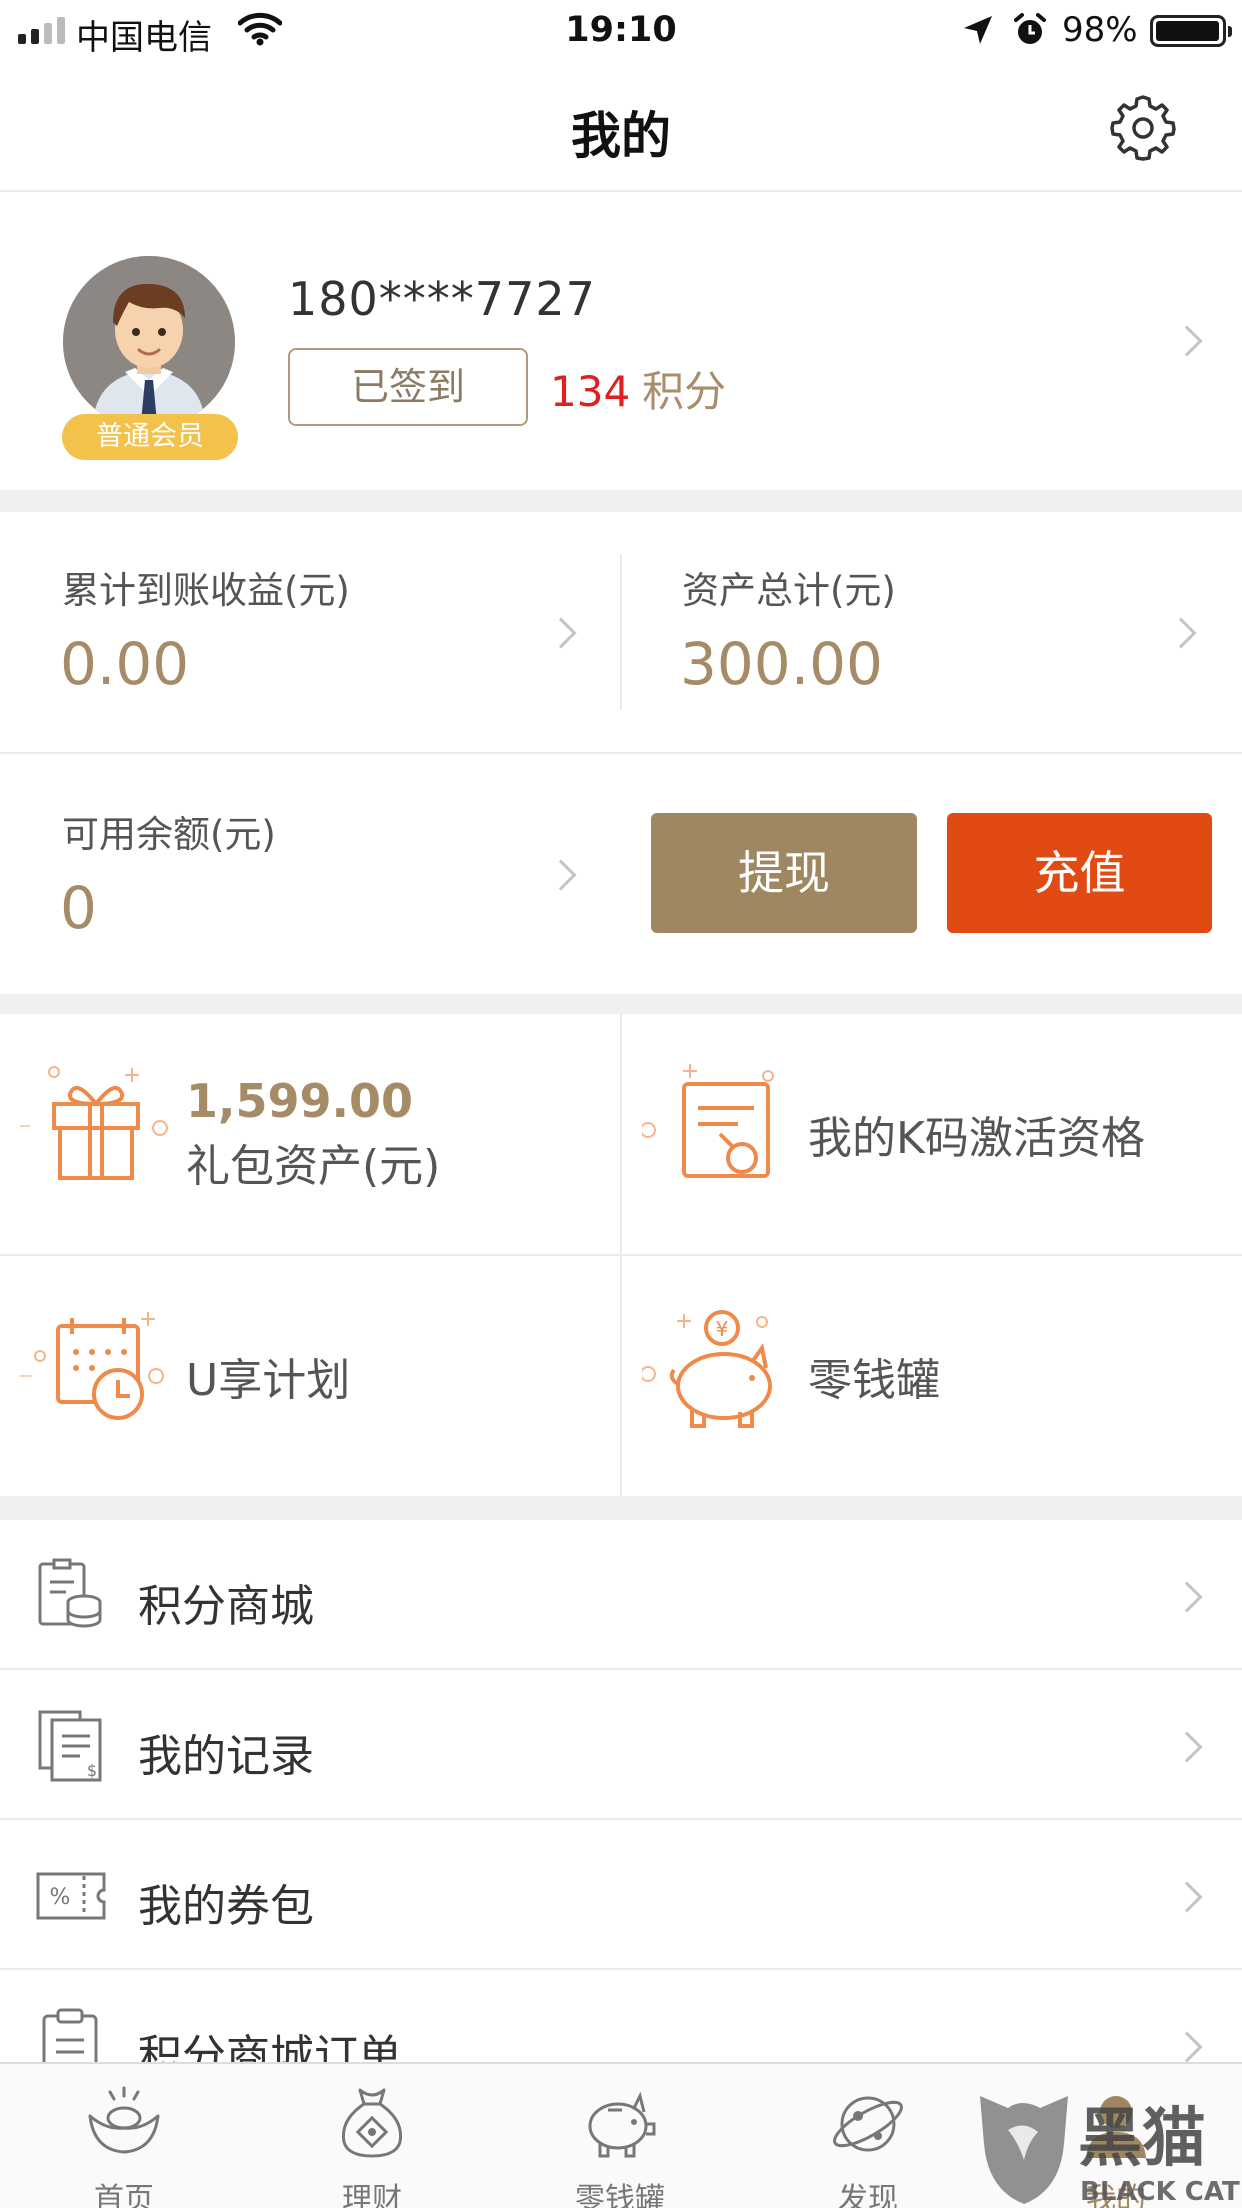 Image resolution: width=1242 pixels, height=2208 pixels. What do you see at coordinates (1142, 2139) in the screenshot?
I see `svg-text: 黑猫` at bounding box center [1142, 2139].